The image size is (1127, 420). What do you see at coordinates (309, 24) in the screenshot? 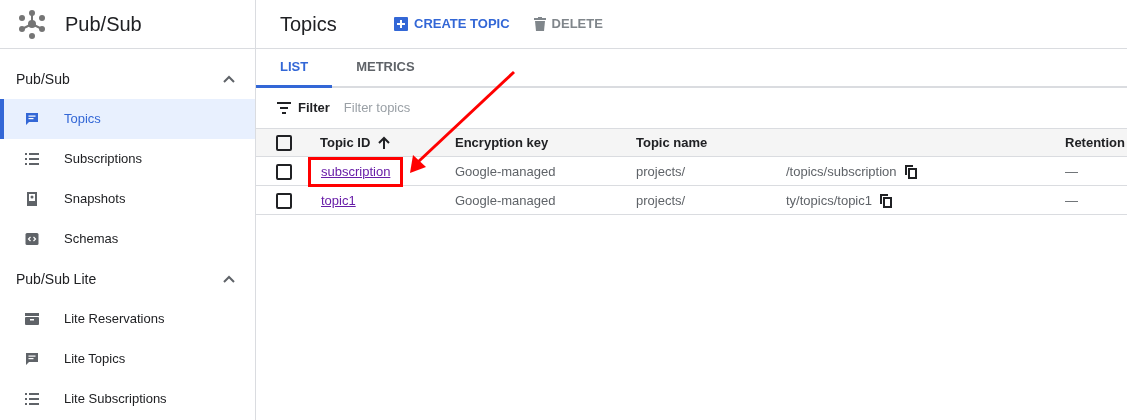
I see `page-title: Topics` at bounding box center [309, 24].